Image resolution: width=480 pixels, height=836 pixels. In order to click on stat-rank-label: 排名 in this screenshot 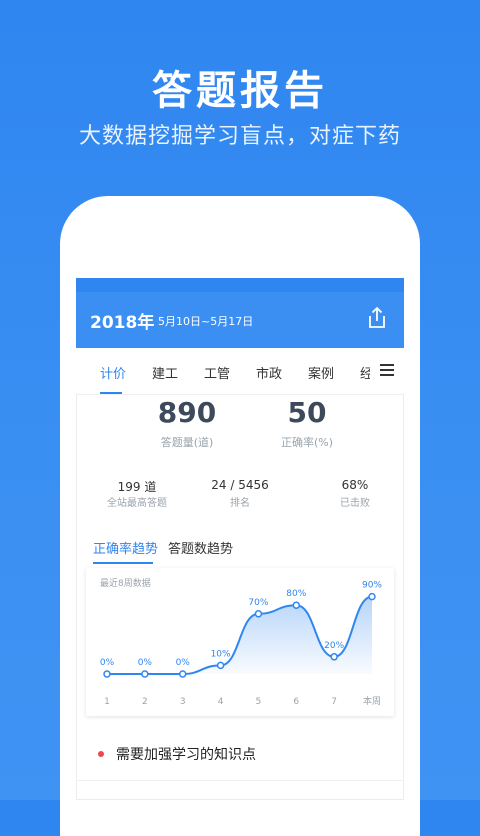, I will do `click(240, 503)`.